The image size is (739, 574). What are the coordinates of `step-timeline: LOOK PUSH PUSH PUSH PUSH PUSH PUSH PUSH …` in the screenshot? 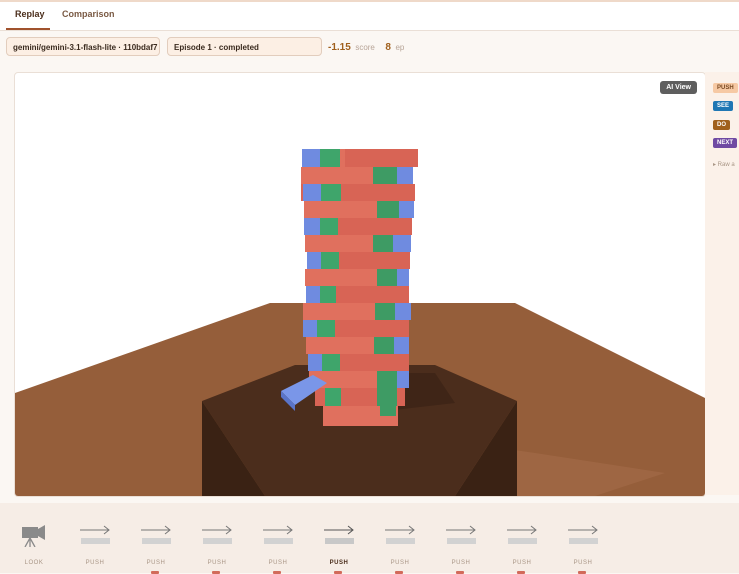 It's located at (369, 538).